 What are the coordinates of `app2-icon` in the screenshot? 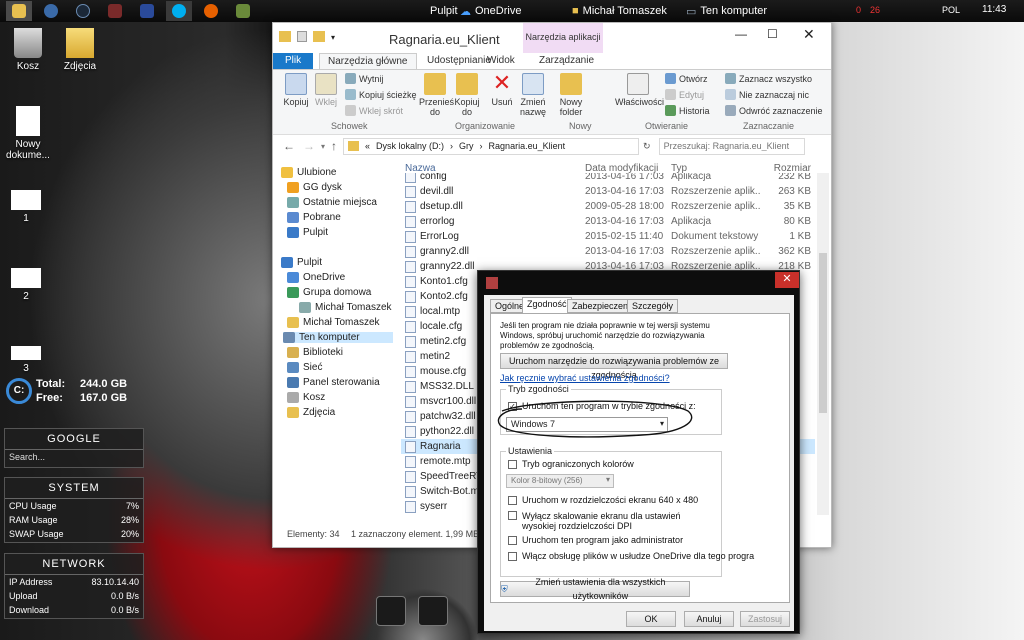 It's located at (243, 11).